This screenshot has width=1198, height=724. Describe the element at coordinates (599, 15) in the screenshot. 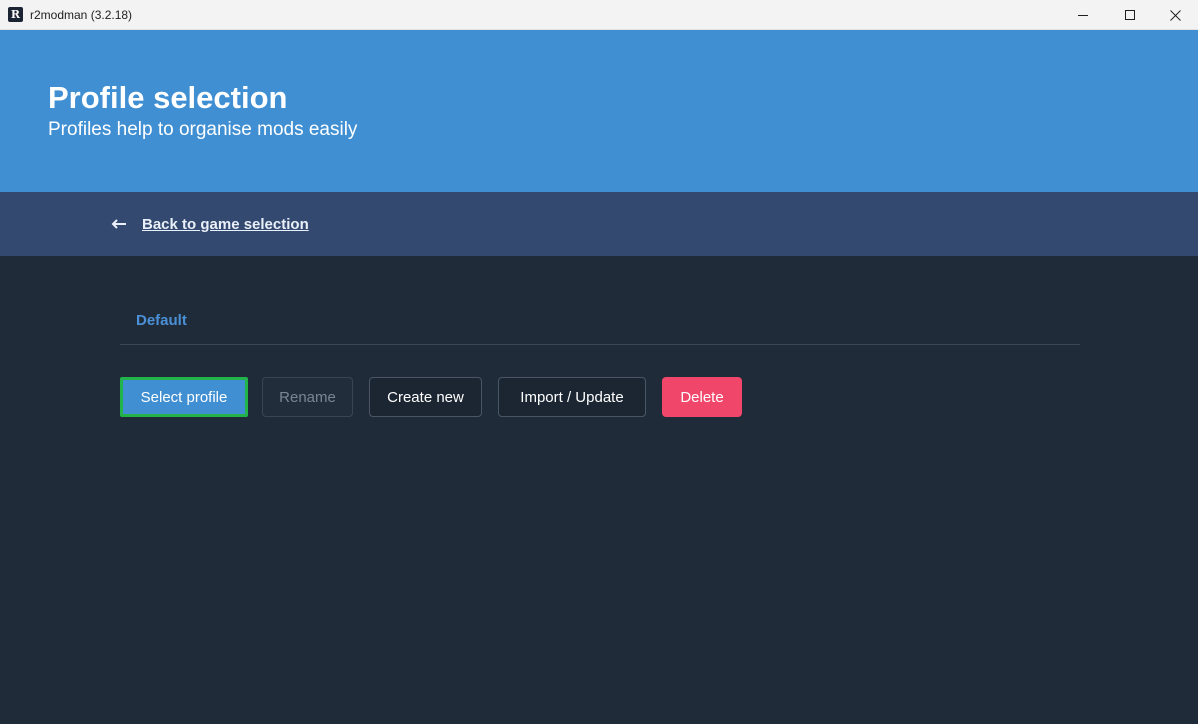

I see `window-titlebar: R r2modman (3.2.18)` at that location.